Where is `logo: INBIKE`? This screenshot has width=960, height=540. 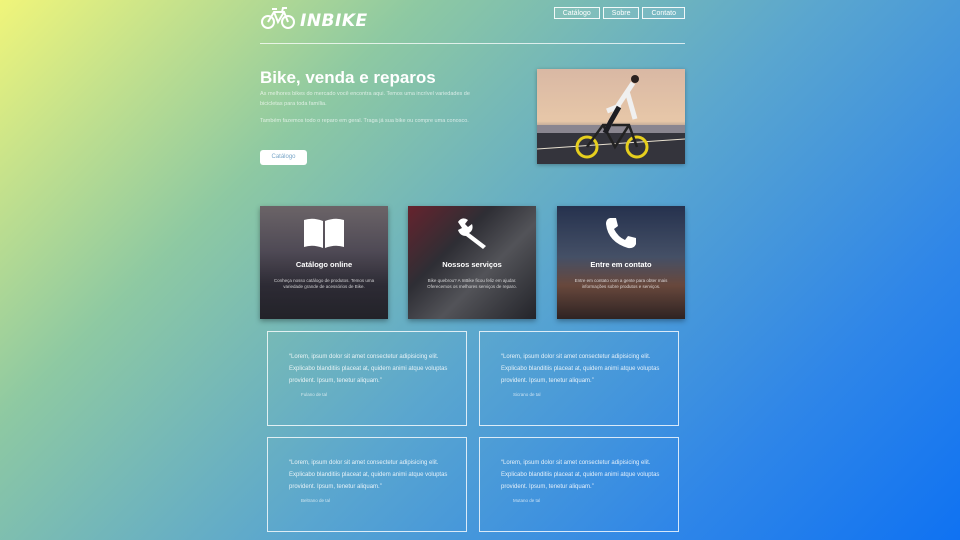
logo: INBIKE is located at coordinates (314, 20).